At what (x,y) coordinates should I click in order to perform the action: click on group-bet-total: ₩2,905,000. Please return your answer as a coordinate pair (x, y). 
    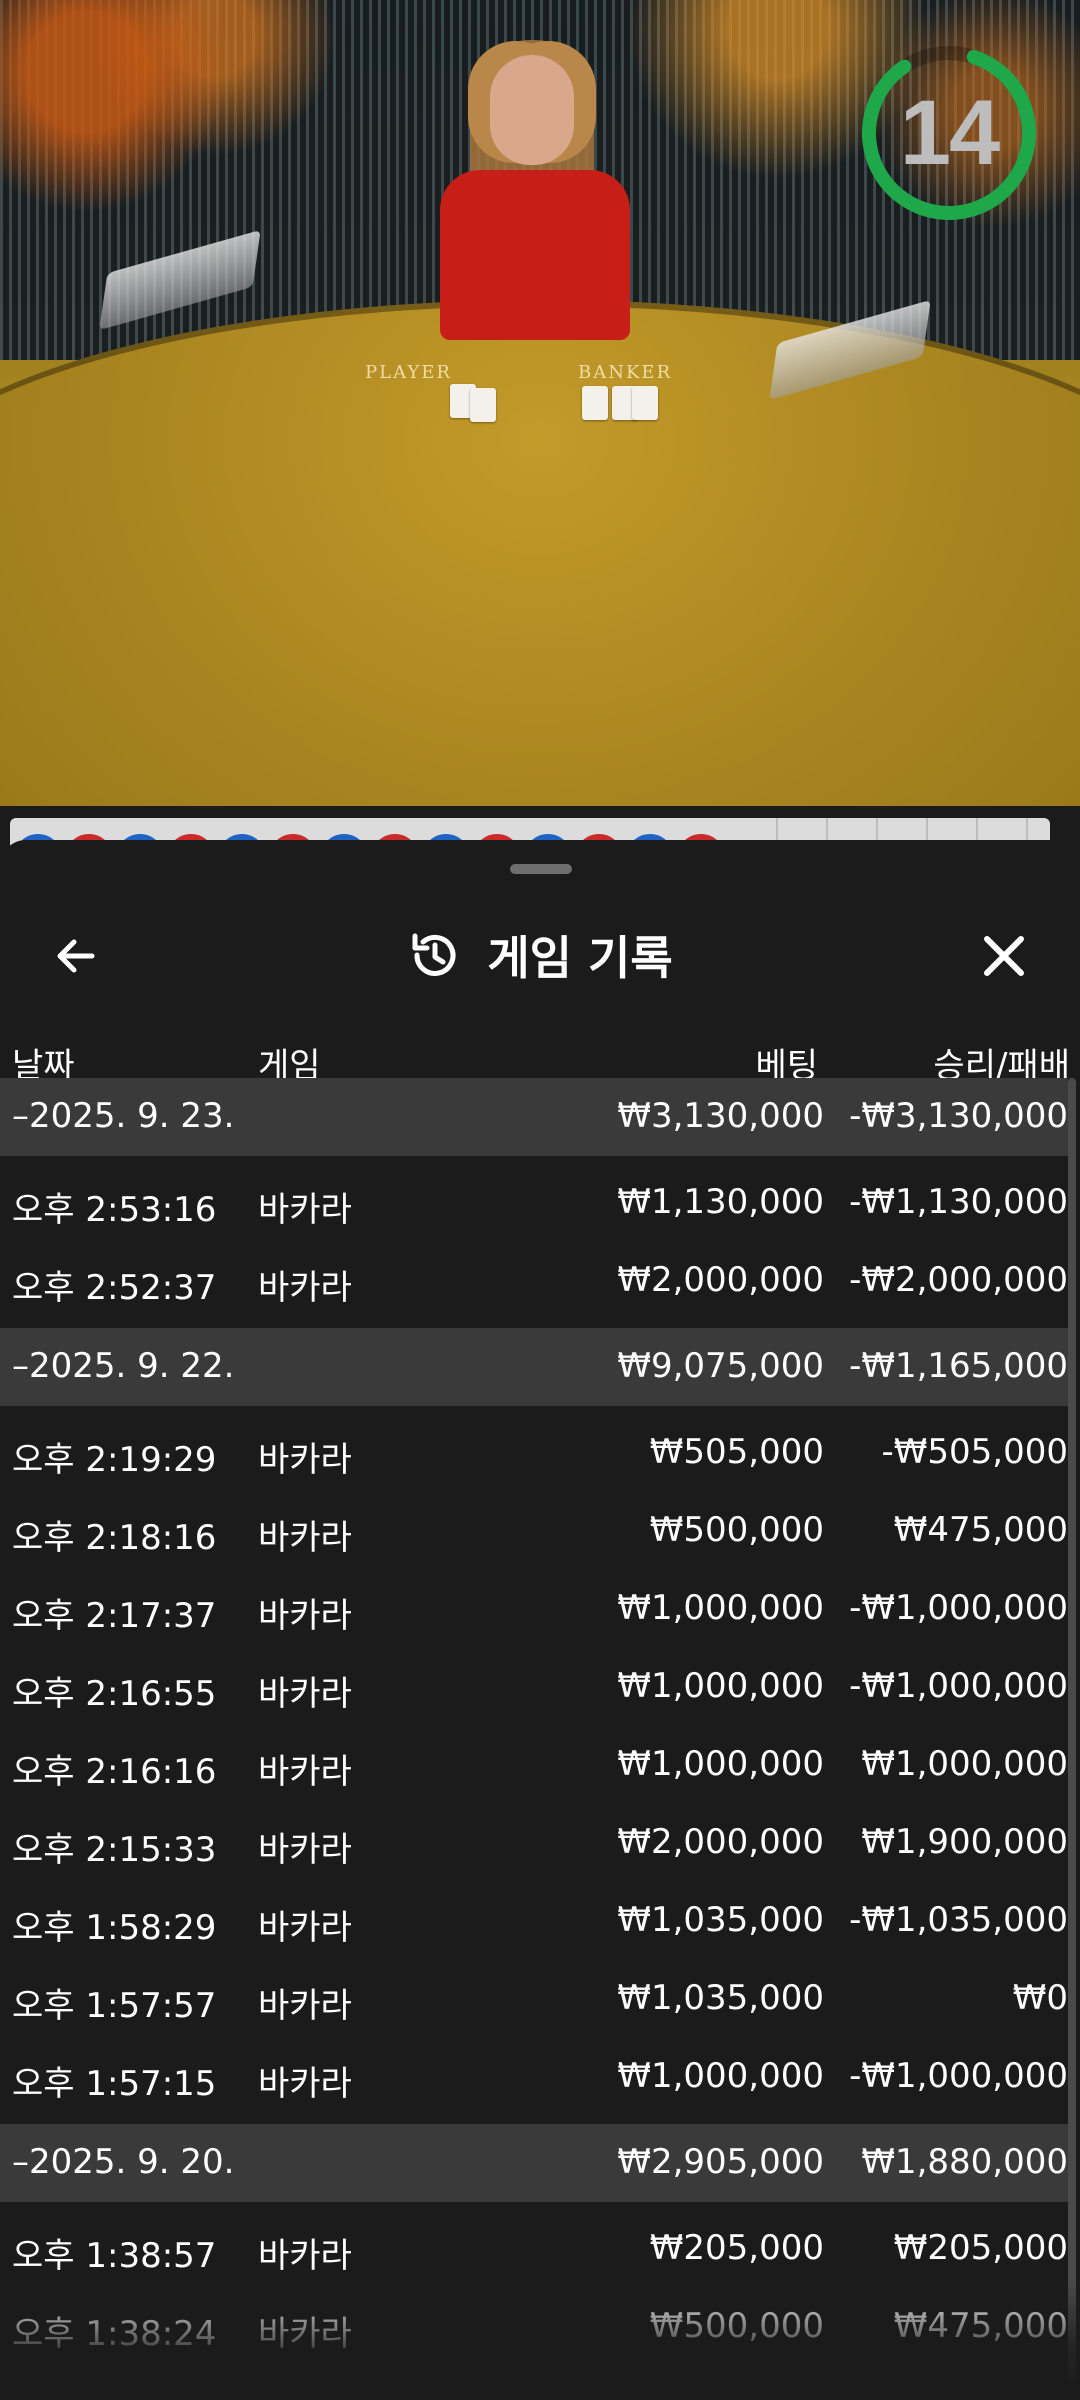
    Looking at the image, I should click on (720, 2162).